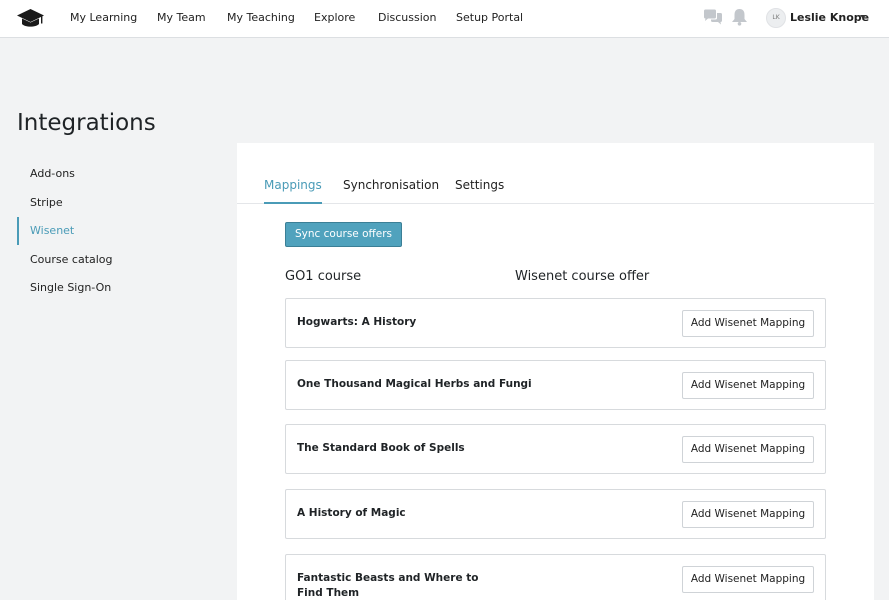 The width and height of the screenshot is (889, 600). Describe the element at coordinates (829, 18) in the screenshot. I see `user-name: Leslie Knope` at that location.